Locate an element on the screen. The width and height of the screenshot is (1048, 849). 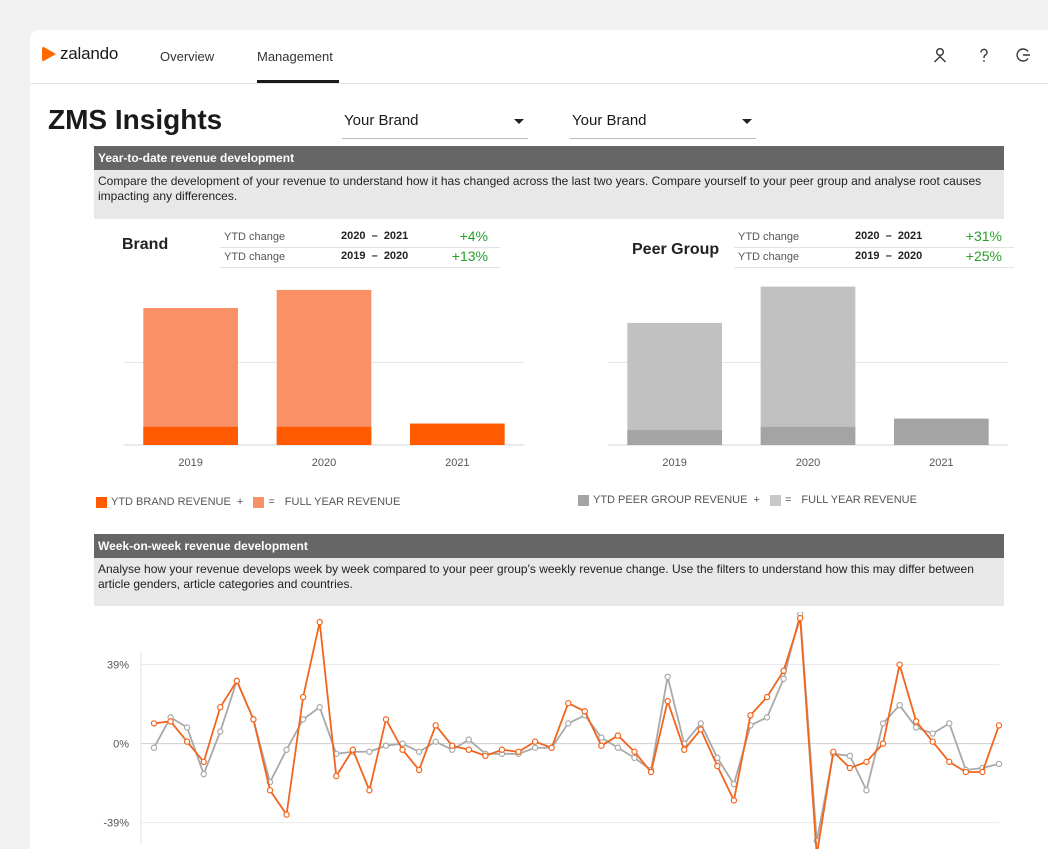
legend-equals: = is located at coordinates (788, 500).